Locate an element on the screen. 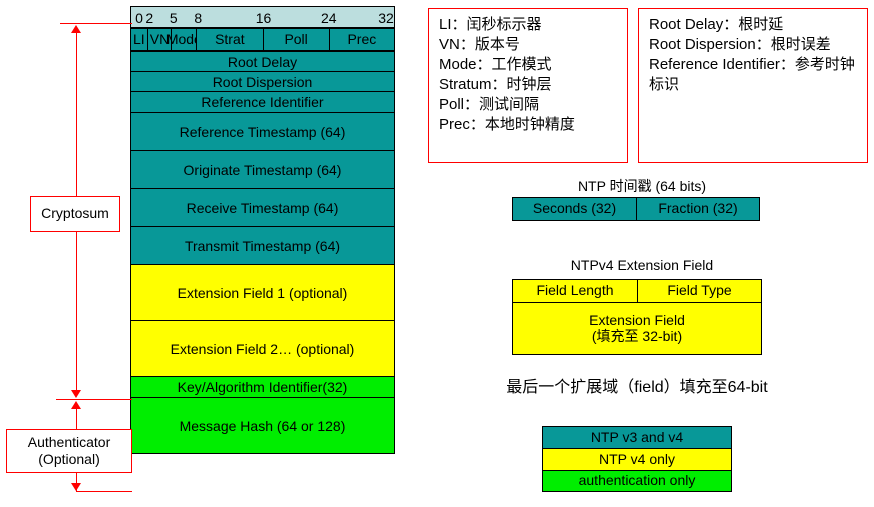  bit-tick-5: 5 is located at coordinates (173, 18).